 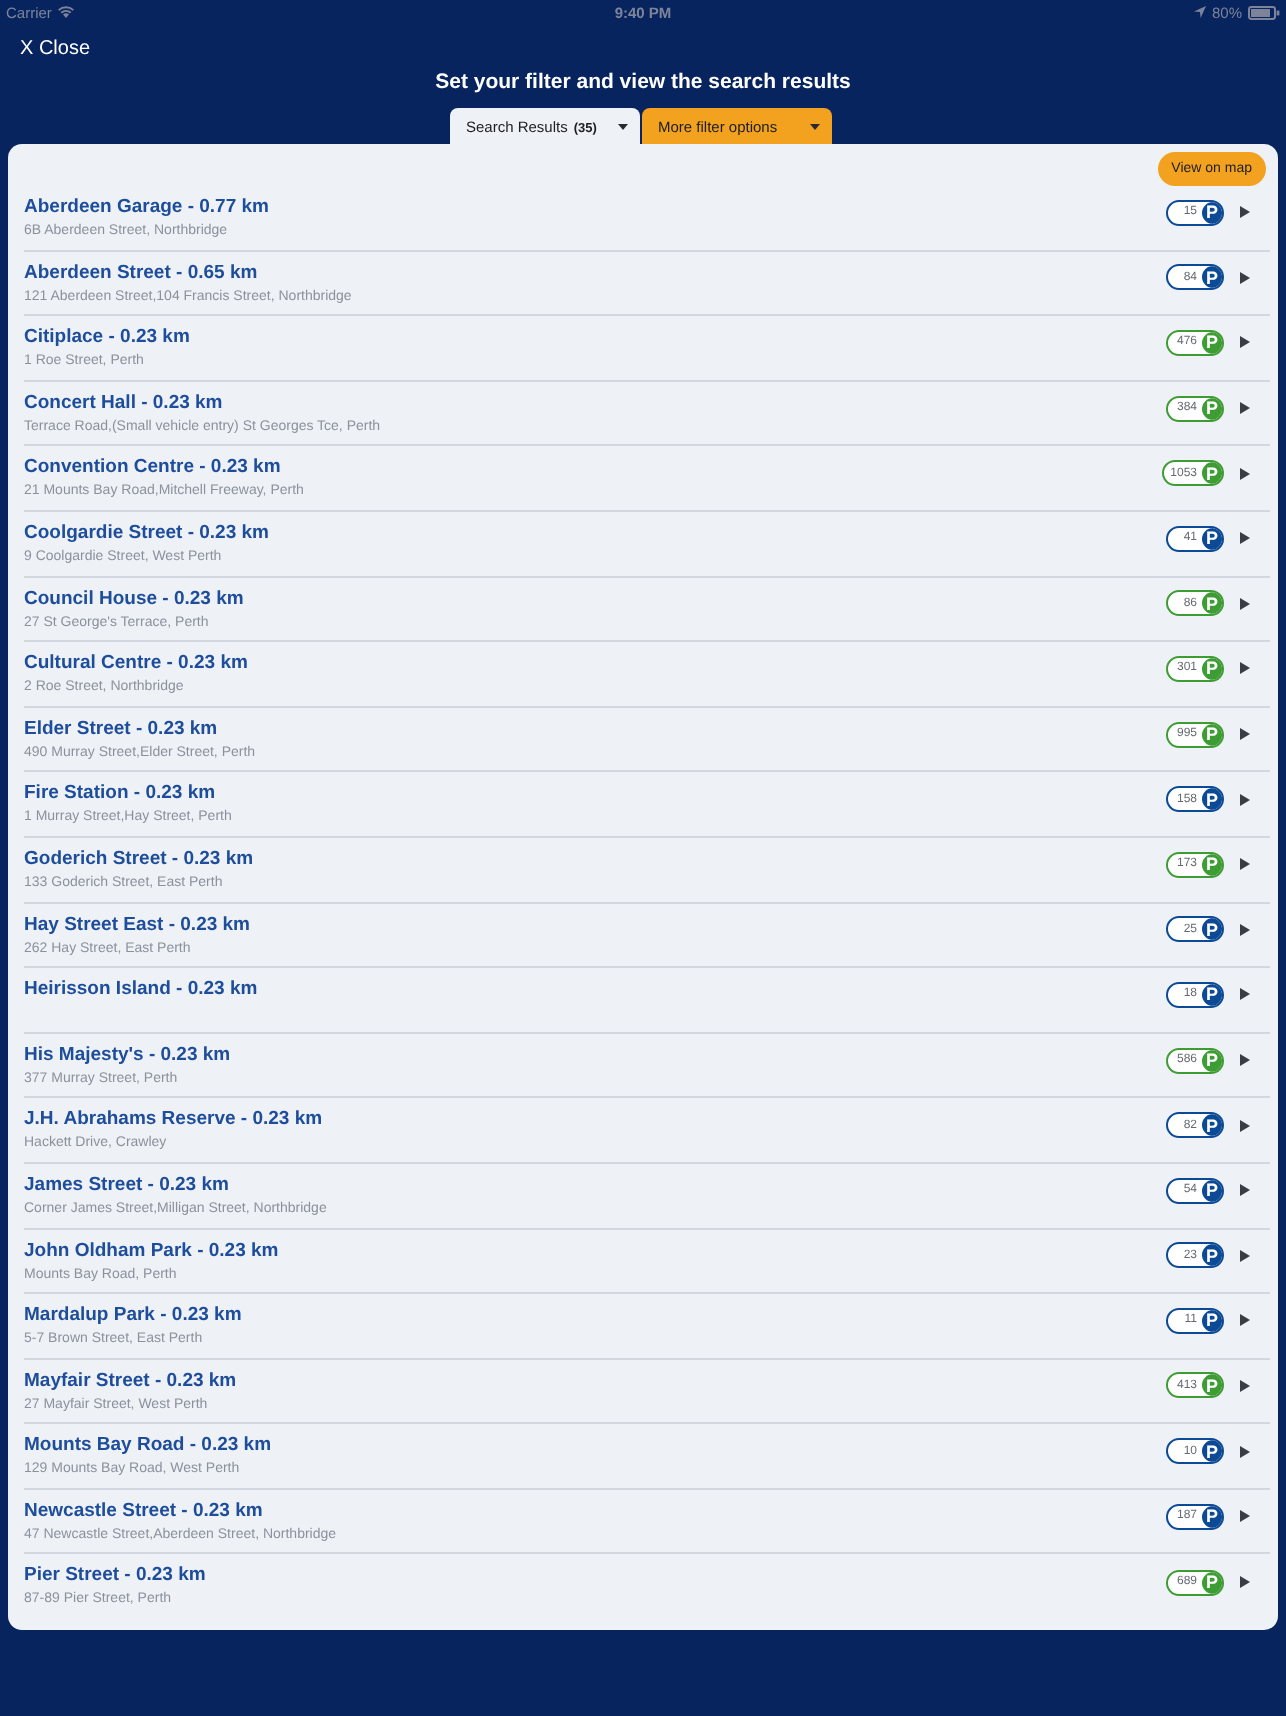 I want to click on wifi-icon, so click(x=65, y=12).